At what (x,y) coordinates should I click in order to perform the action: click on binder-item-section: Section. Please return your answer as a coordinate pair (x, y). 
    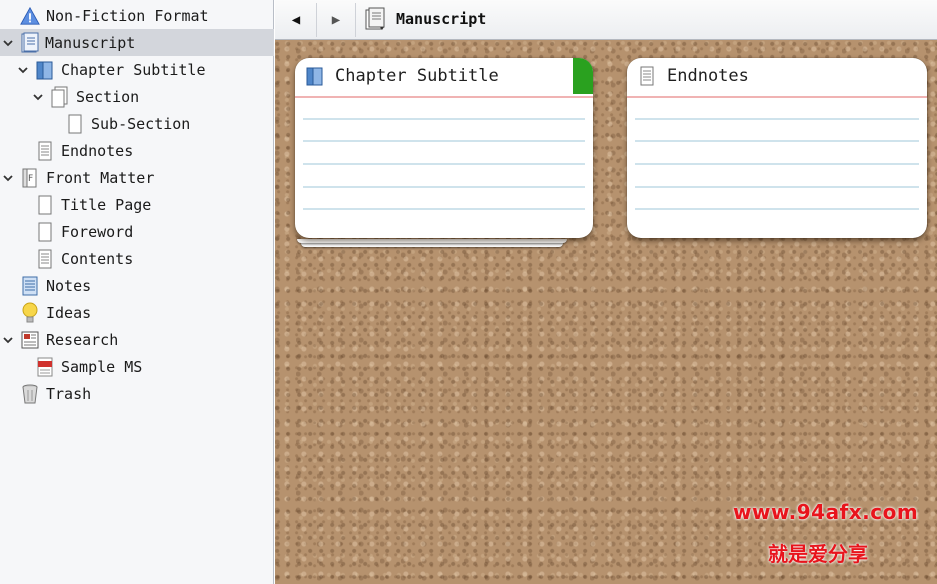
    Looking at the image, I should click on (137, 96).